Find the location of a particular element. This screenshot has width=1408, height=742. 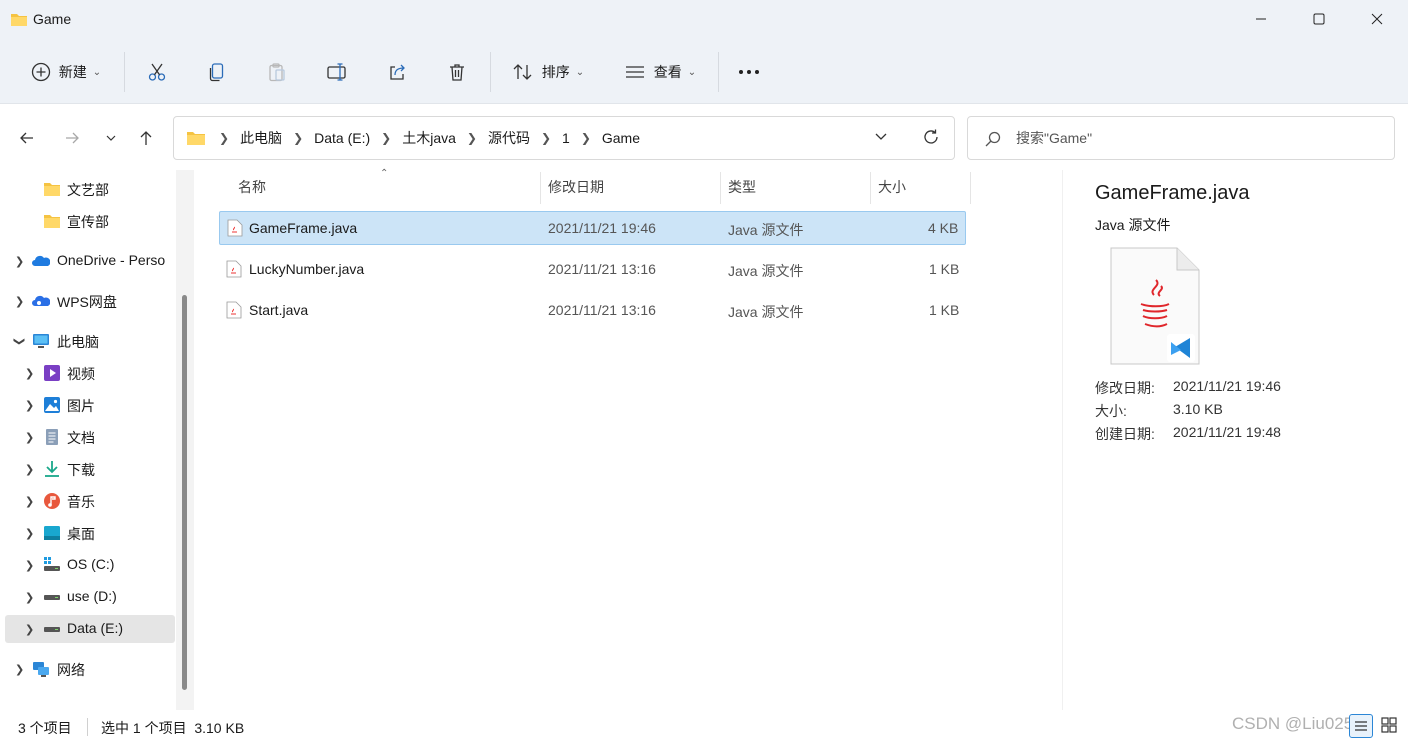

breadcrumb-item-source-code: 源代码 is located at coordinates (509, 138).